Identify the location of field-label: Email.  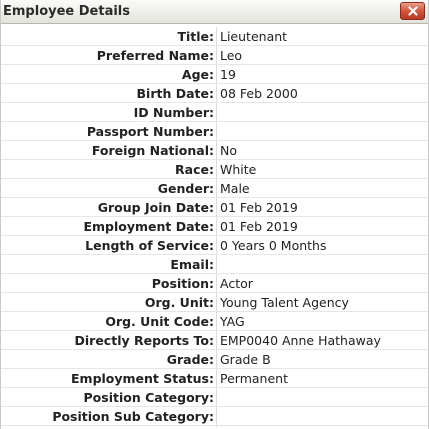
(189, 264).